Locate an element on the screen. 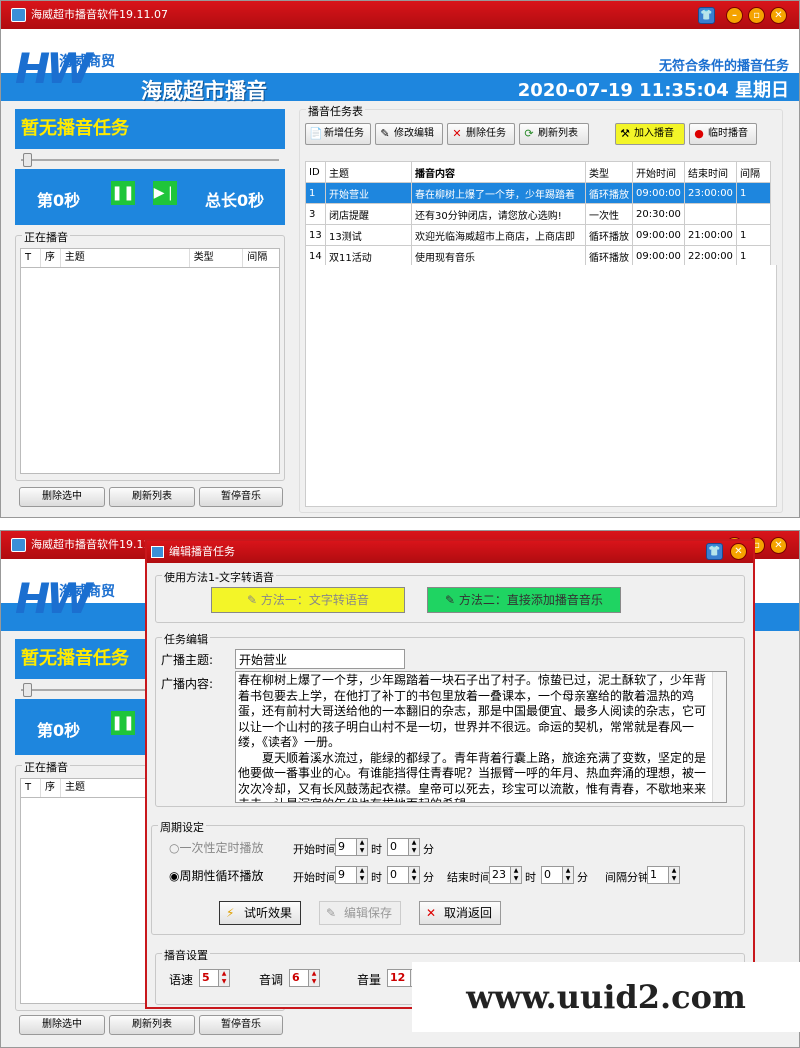 Image resolution: width=800 pixels, height=1048 pixels. playing-list is located at coordinates (150, 371).